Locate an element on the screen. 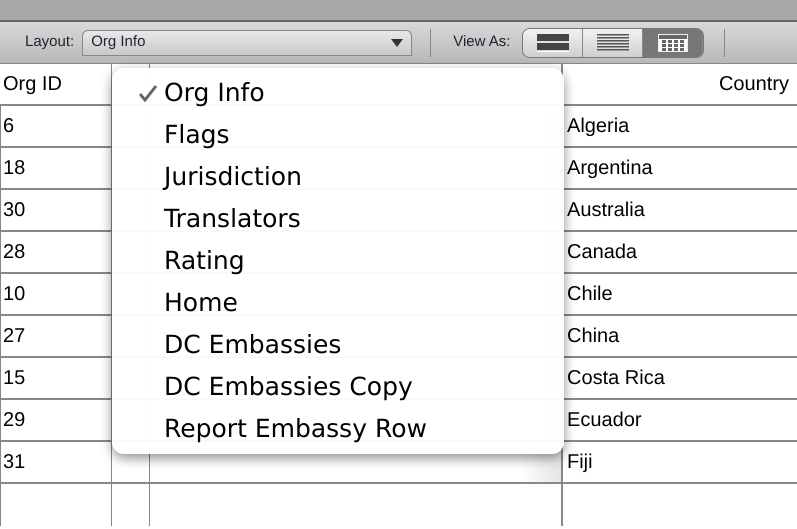 The height and width of the screenshot is (529, 797). form-view-icon is located at coordinates (552, 43).